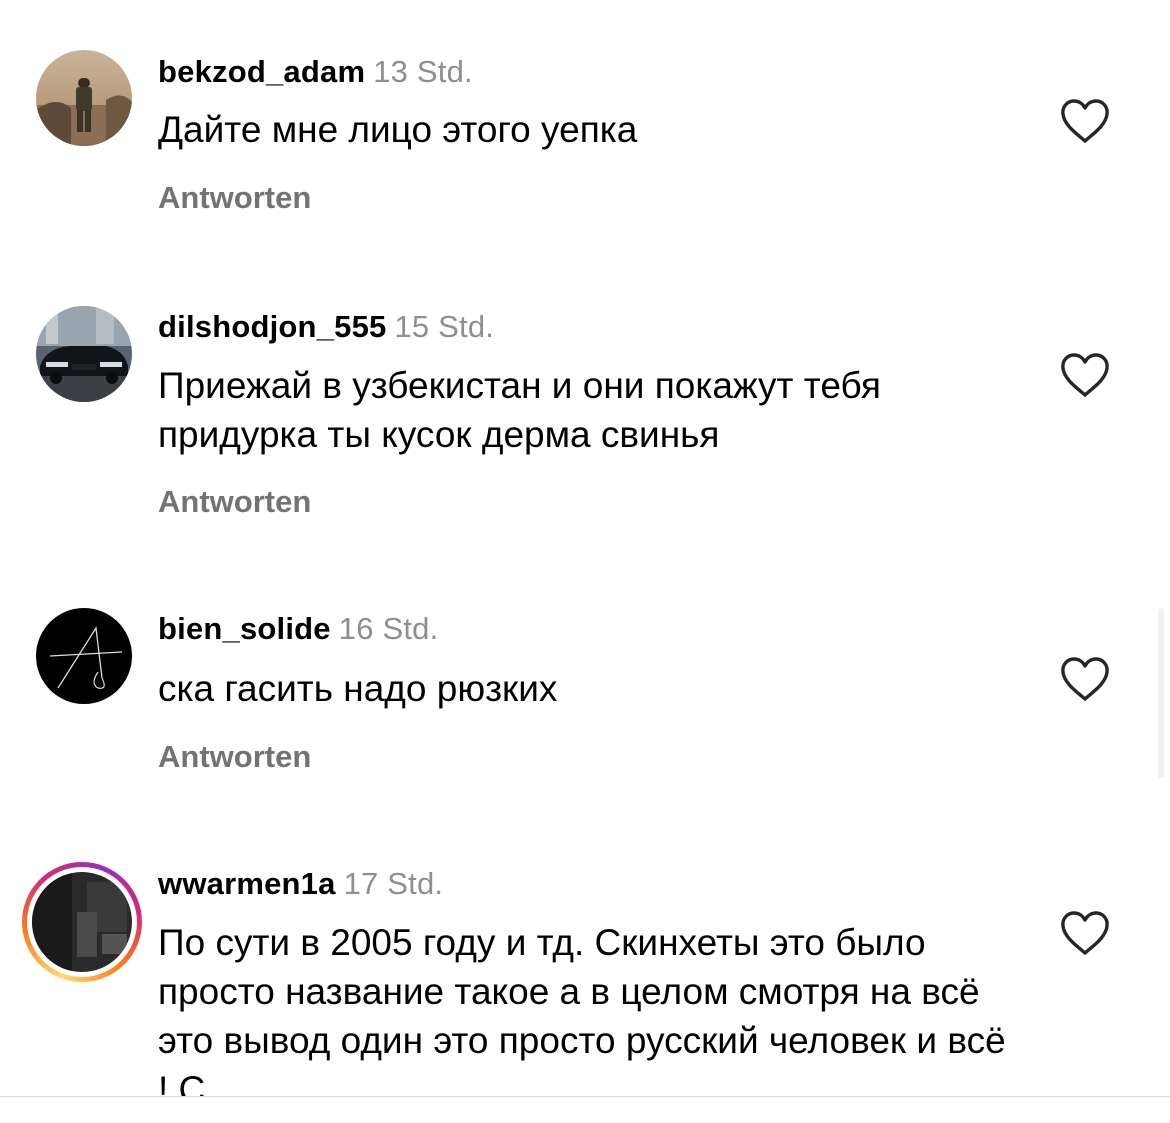 The width and height of the screenshot is (1170, 1123). What do you see at coordinates (326, 327) in the screenshot?
I see `comment-username: dilshodjon_555 15 Std.` at bounding box center [326, 327].